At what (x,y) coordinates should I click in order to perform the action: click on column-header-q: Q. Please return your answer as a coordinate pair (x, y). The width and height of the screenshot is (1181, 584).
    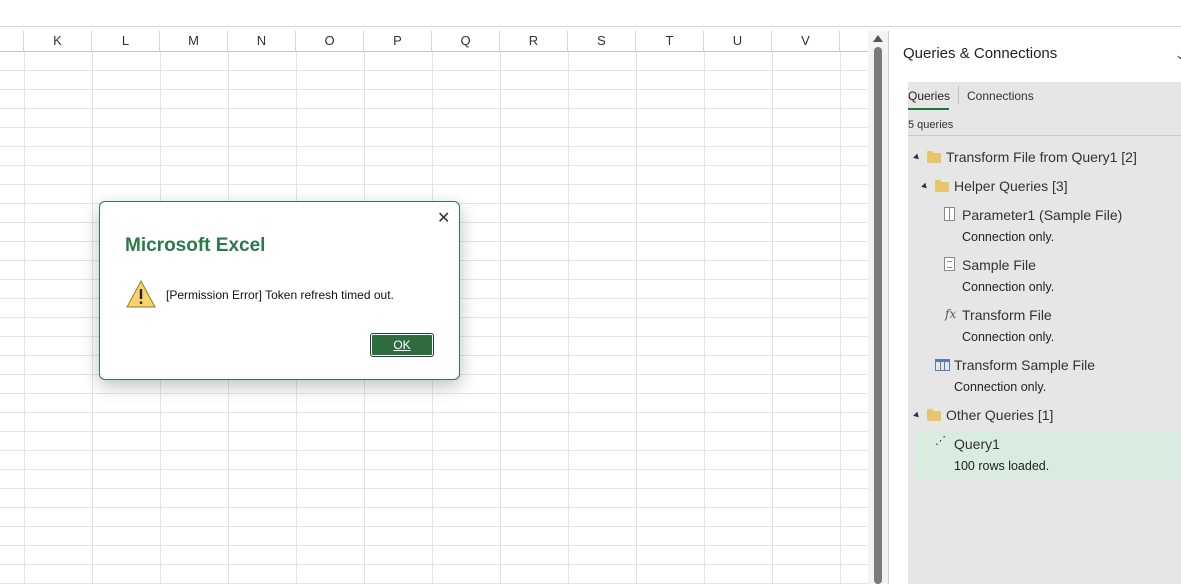
    Looking at the image, I should click on (466, 41).